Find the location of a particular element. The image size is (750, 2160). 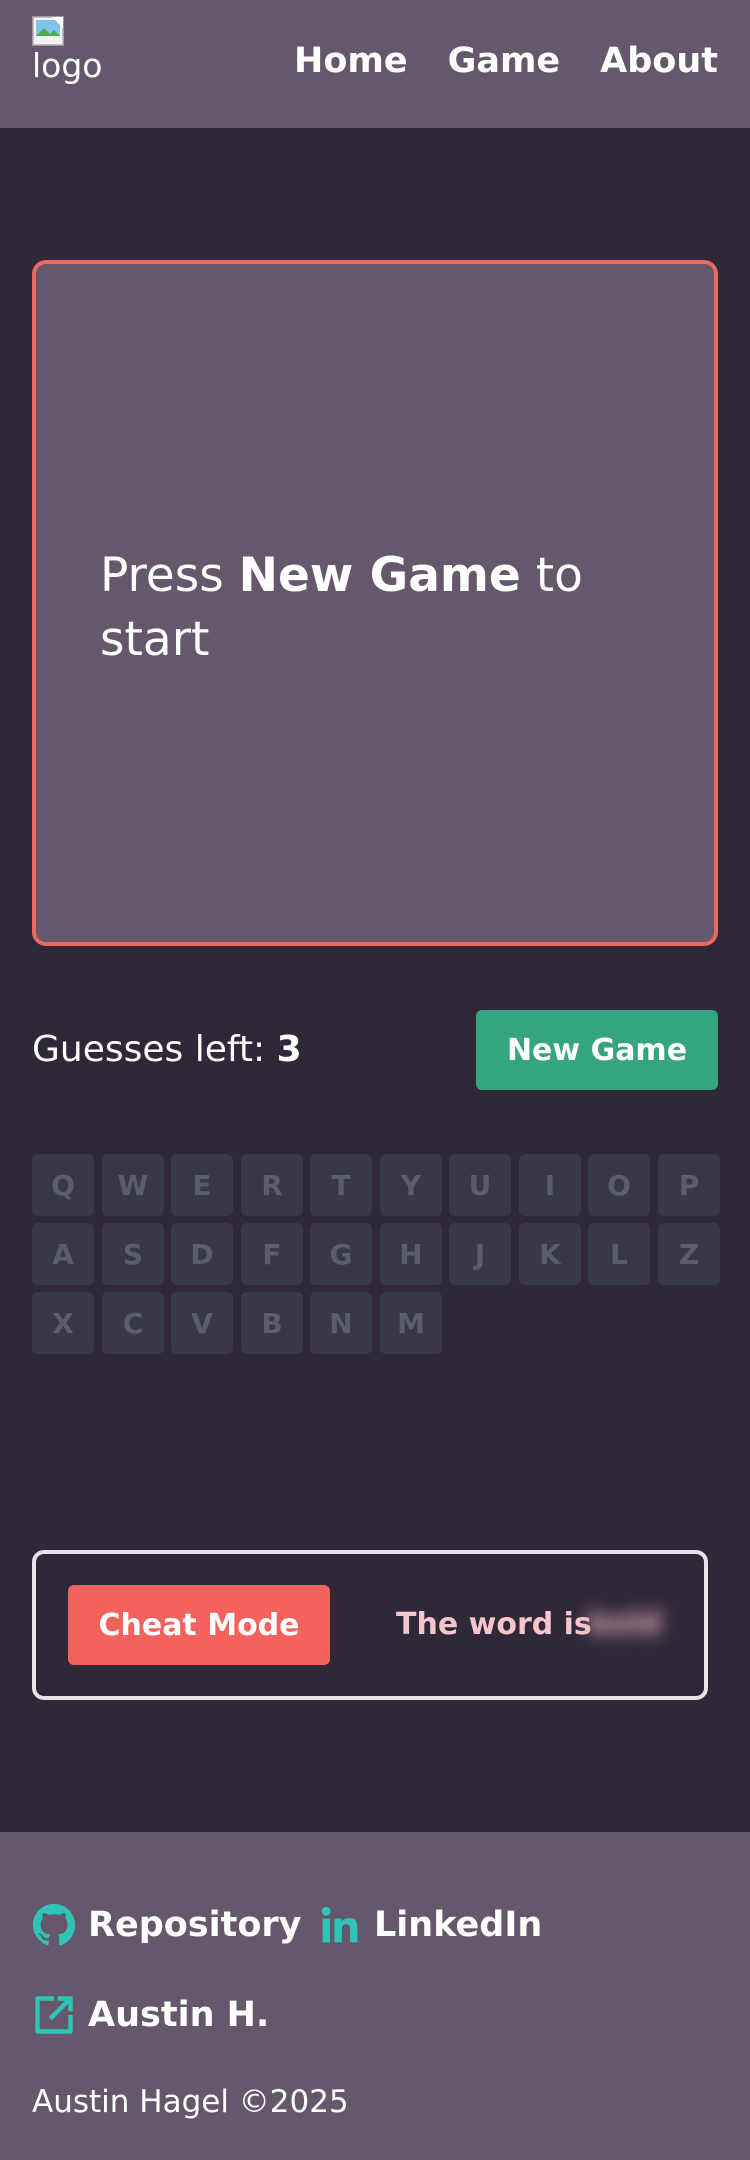

key-r: R is located at coordinates (272, 1185).